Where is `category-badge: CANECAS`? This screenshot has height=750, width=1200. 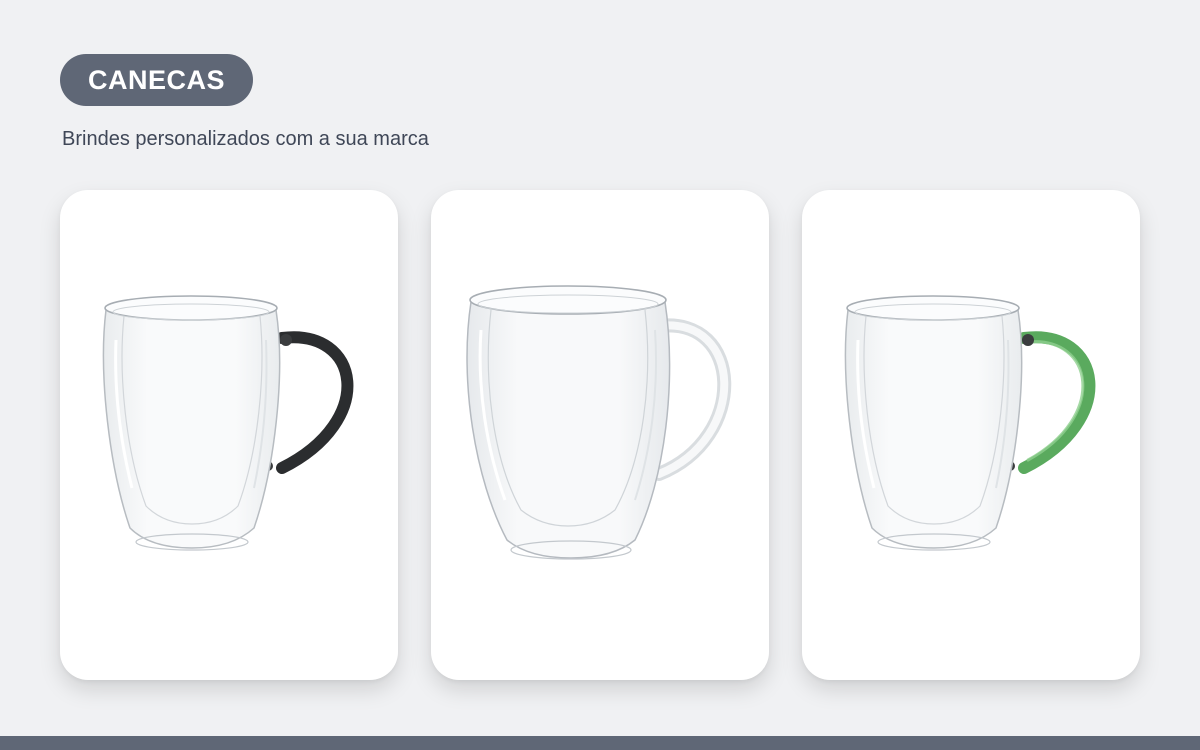 category-badge: CANECAS is located at coordinates (157, 80).